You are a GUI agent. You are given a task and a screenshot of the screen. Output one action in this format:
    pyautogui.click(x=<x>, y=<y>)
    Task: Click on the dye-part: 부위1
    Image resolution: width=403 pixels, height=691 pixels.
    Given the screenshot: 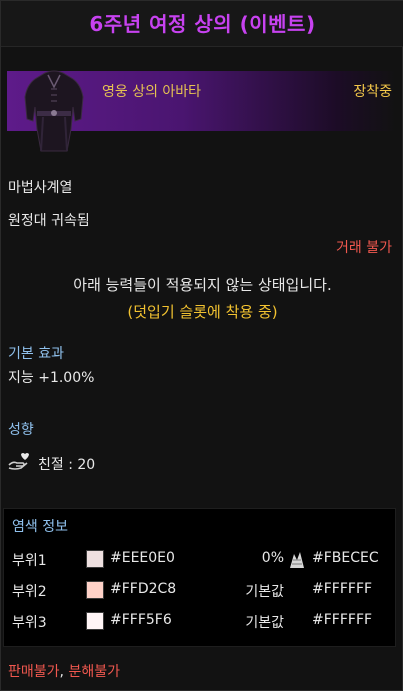 What is the action you would take?
    pyautogui.click(x=29, y=561)
    